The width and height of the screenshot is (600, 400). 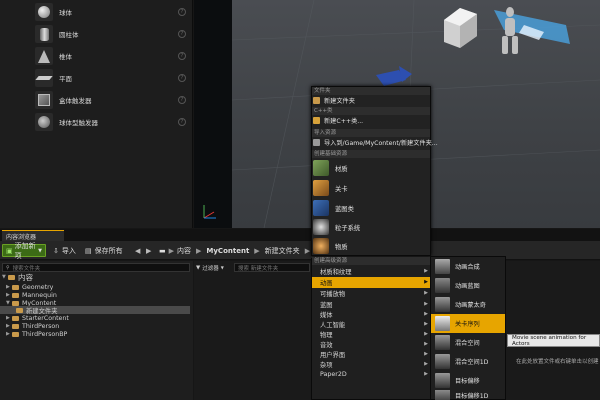 What do you see at coordinates (29, 287) in the screenshot?
I see `tree-item-geometry: ▶ Geometry` at bounding box center [29, 287].